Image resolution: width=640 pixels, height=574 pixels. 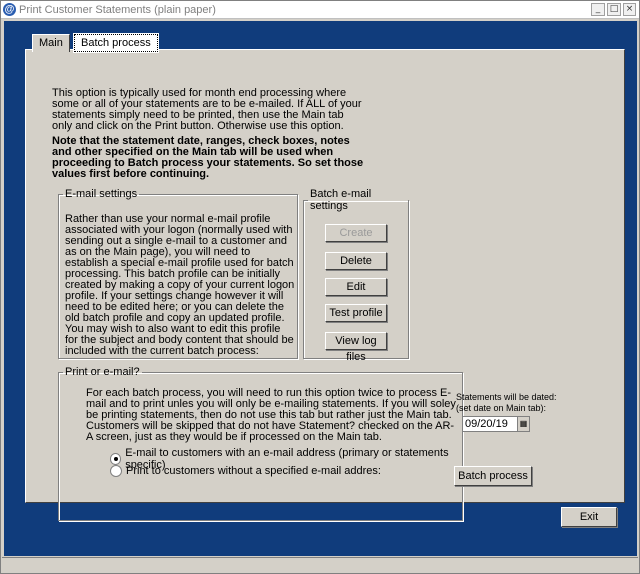 What do you see at coordinates (486, 424) in the screenshot?
I see `statement-date-value: 09/20/19` at bounding box center [486, 424].